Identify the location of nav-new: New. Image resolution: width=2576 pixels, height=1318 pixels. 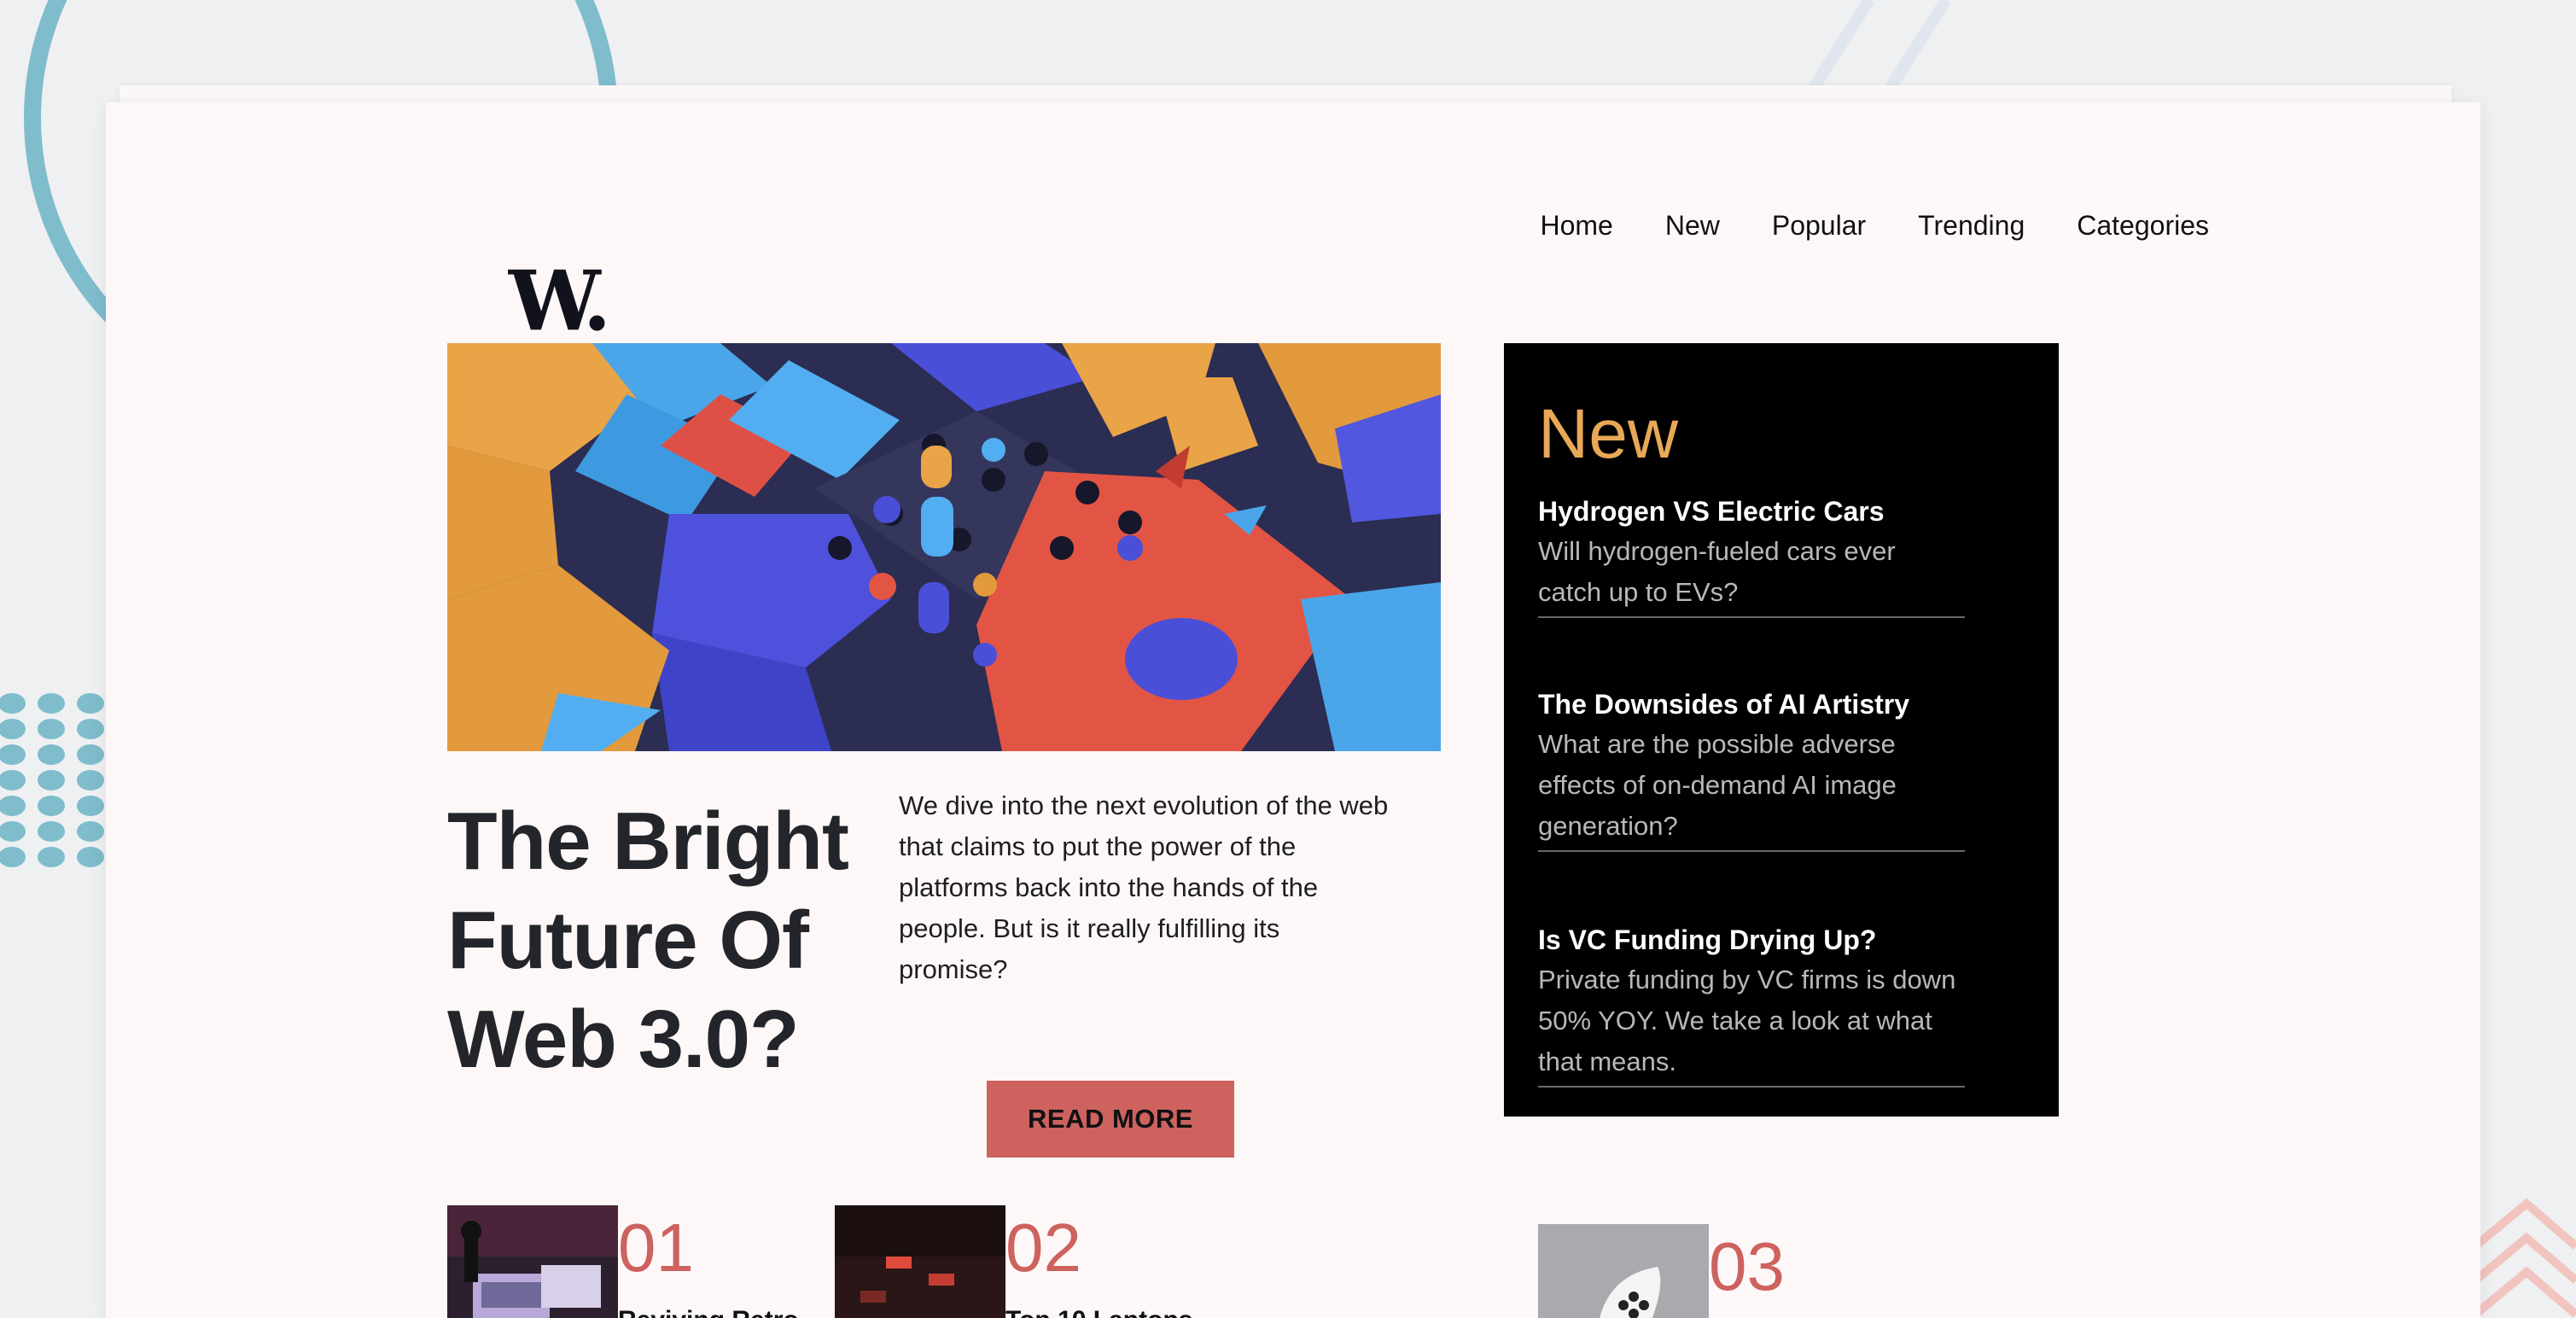
(1692, 226).